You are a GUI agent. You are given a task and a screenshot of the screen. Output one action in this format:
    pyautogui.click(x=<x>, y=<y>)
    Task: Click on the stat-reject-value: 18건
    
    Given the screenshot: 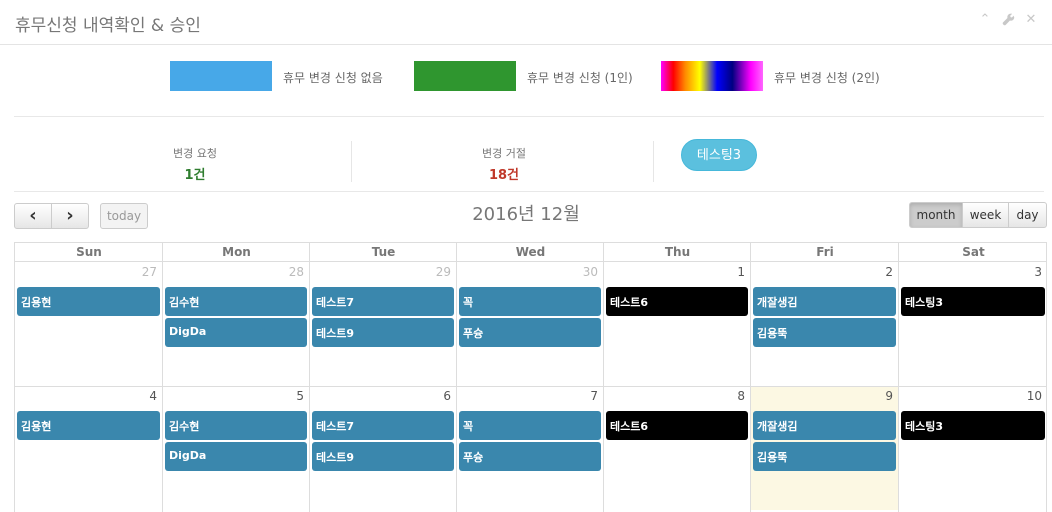 What is the action you would take?
    pyautogui.click(x=504, y=175)
    